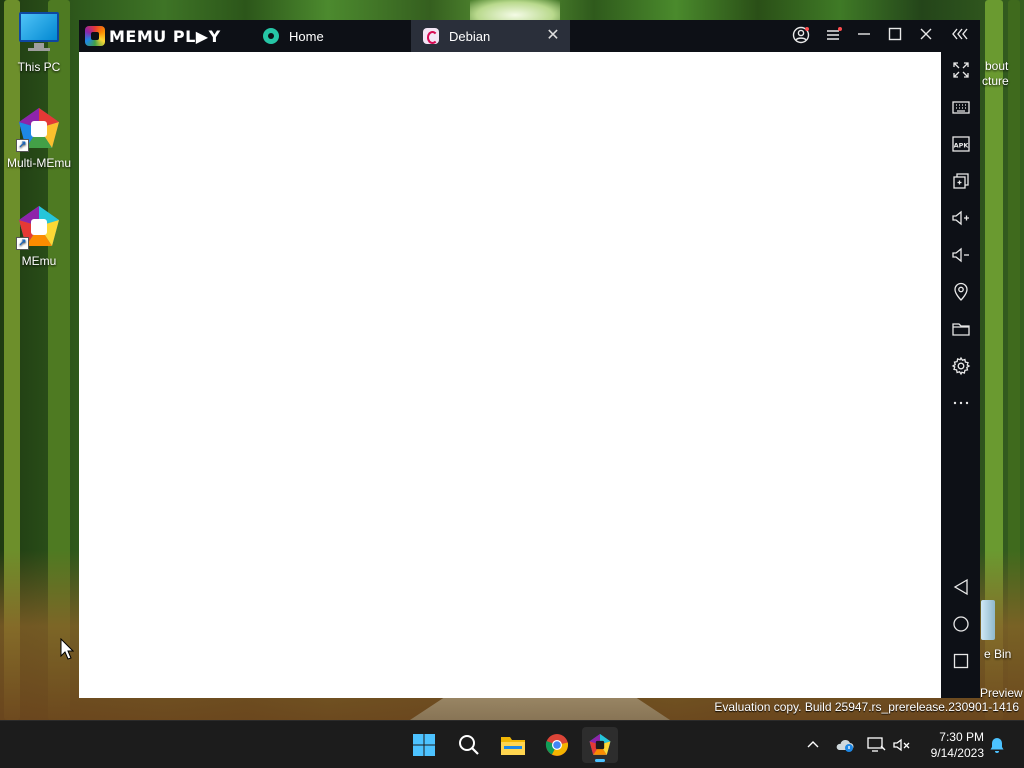  I want to click on memu-logo: MEMU PL▶Y, so click(153, 36).